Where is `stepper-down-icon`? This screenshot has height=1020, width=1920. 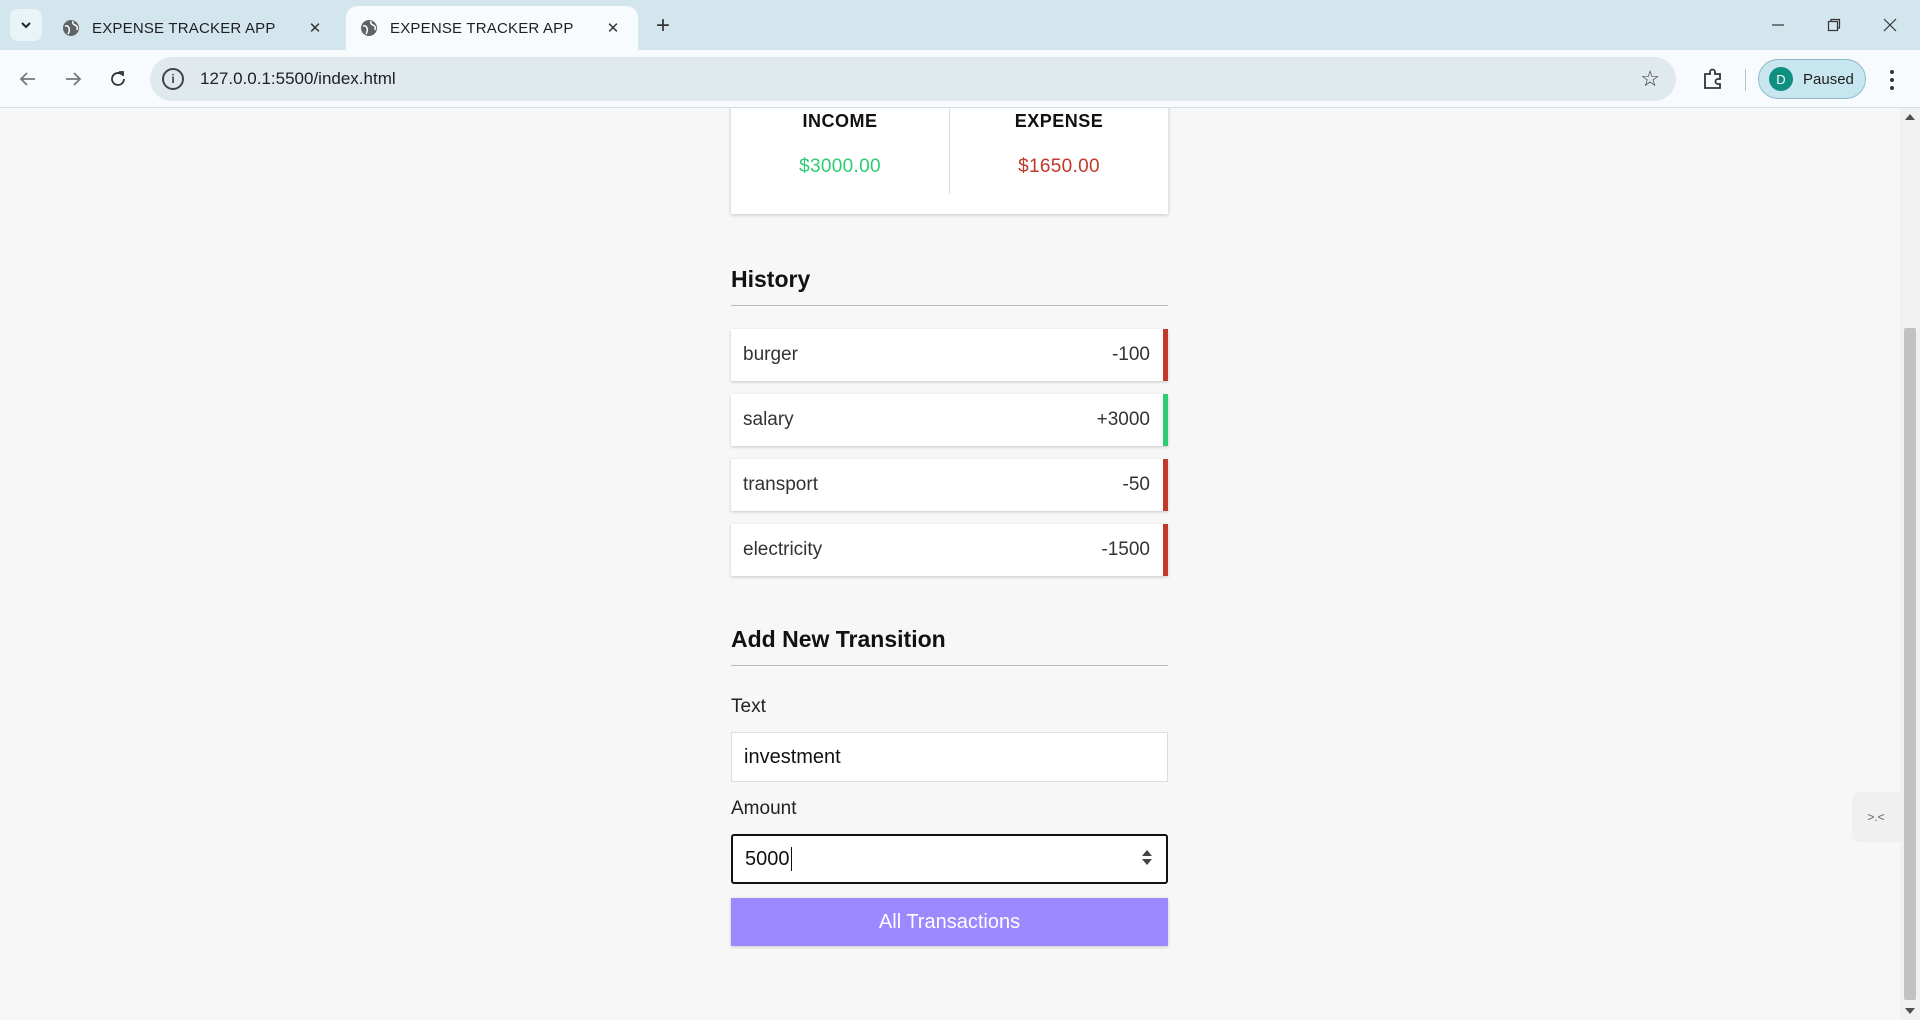 stepper-down-icon is located at coordinates (1147, 862).